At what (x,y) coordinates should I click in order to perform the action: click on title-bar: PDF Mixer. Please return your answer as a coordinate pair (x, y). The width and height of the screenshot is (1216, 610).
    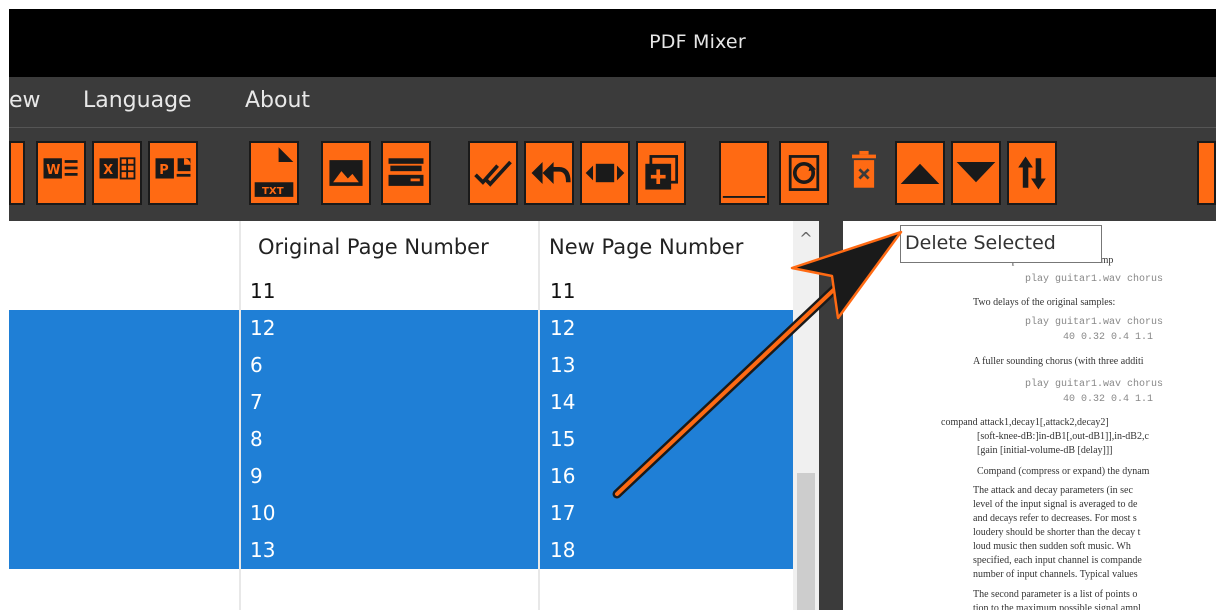
    Looking at the image, I should click on (612, 43).